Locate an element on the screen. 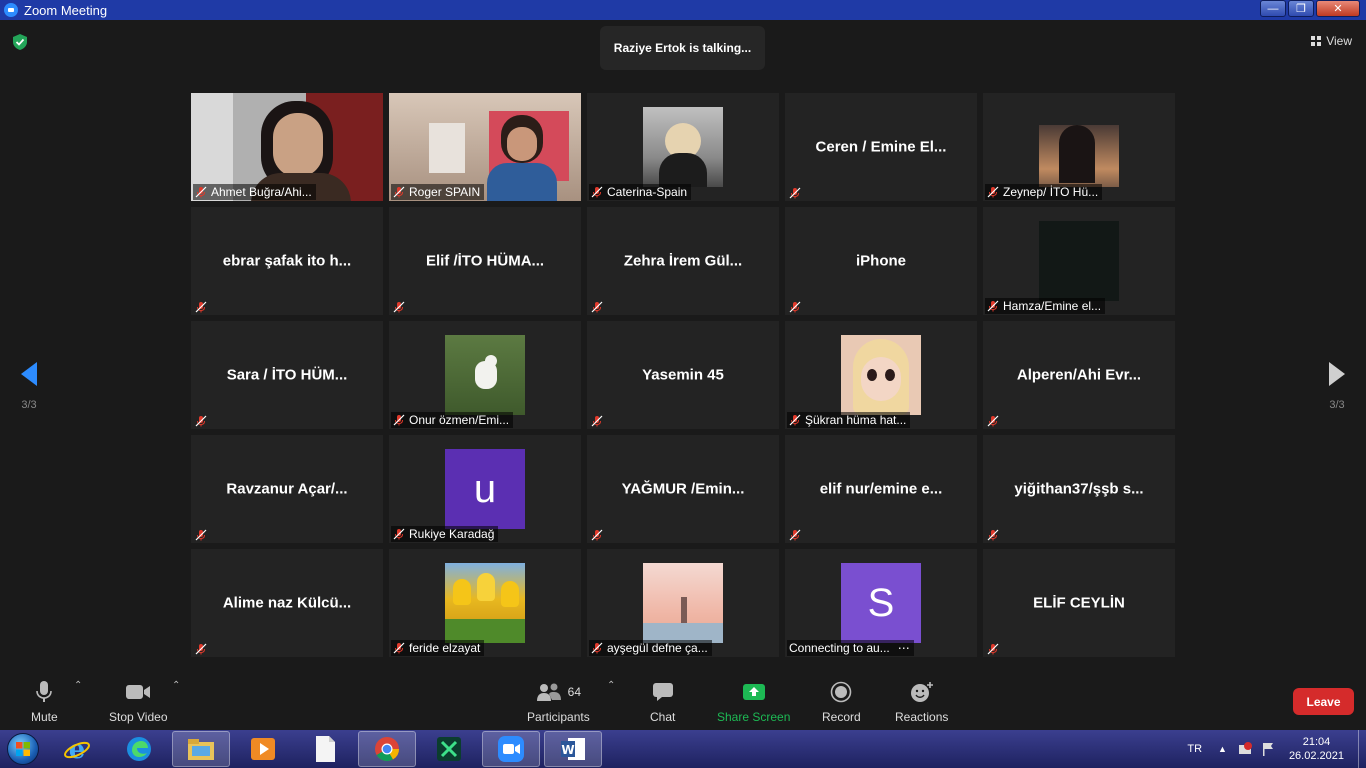  media-player-icon is located at coordinates (263, 749).